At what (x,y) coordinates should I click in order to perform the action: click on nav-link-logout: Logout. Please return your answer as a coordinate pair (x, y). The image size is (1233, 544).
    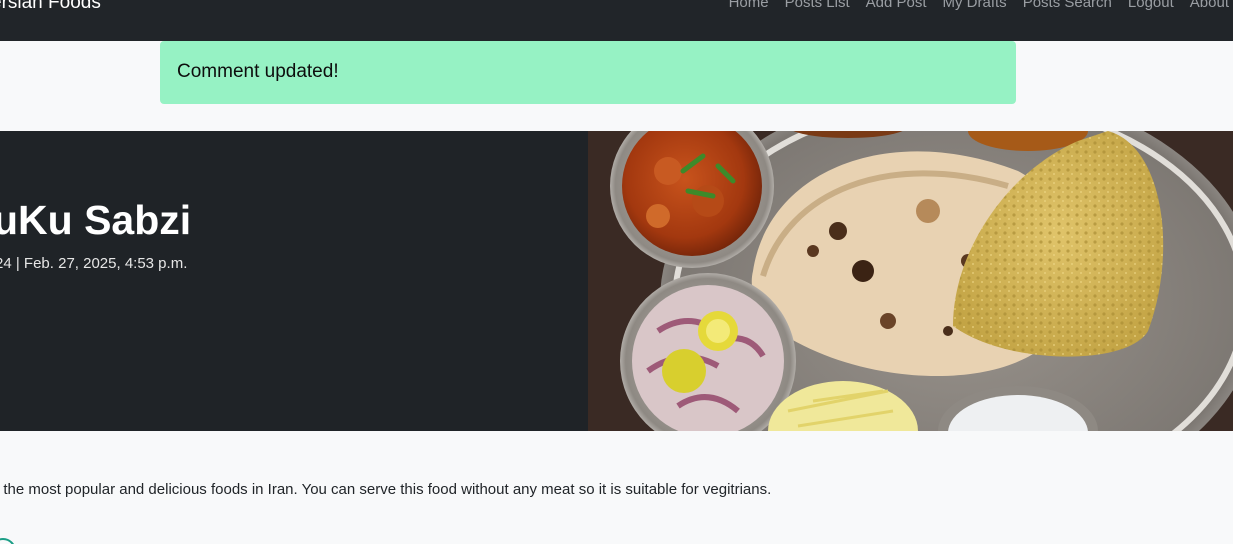
    Looking at the image, I should click on (1151, 5).